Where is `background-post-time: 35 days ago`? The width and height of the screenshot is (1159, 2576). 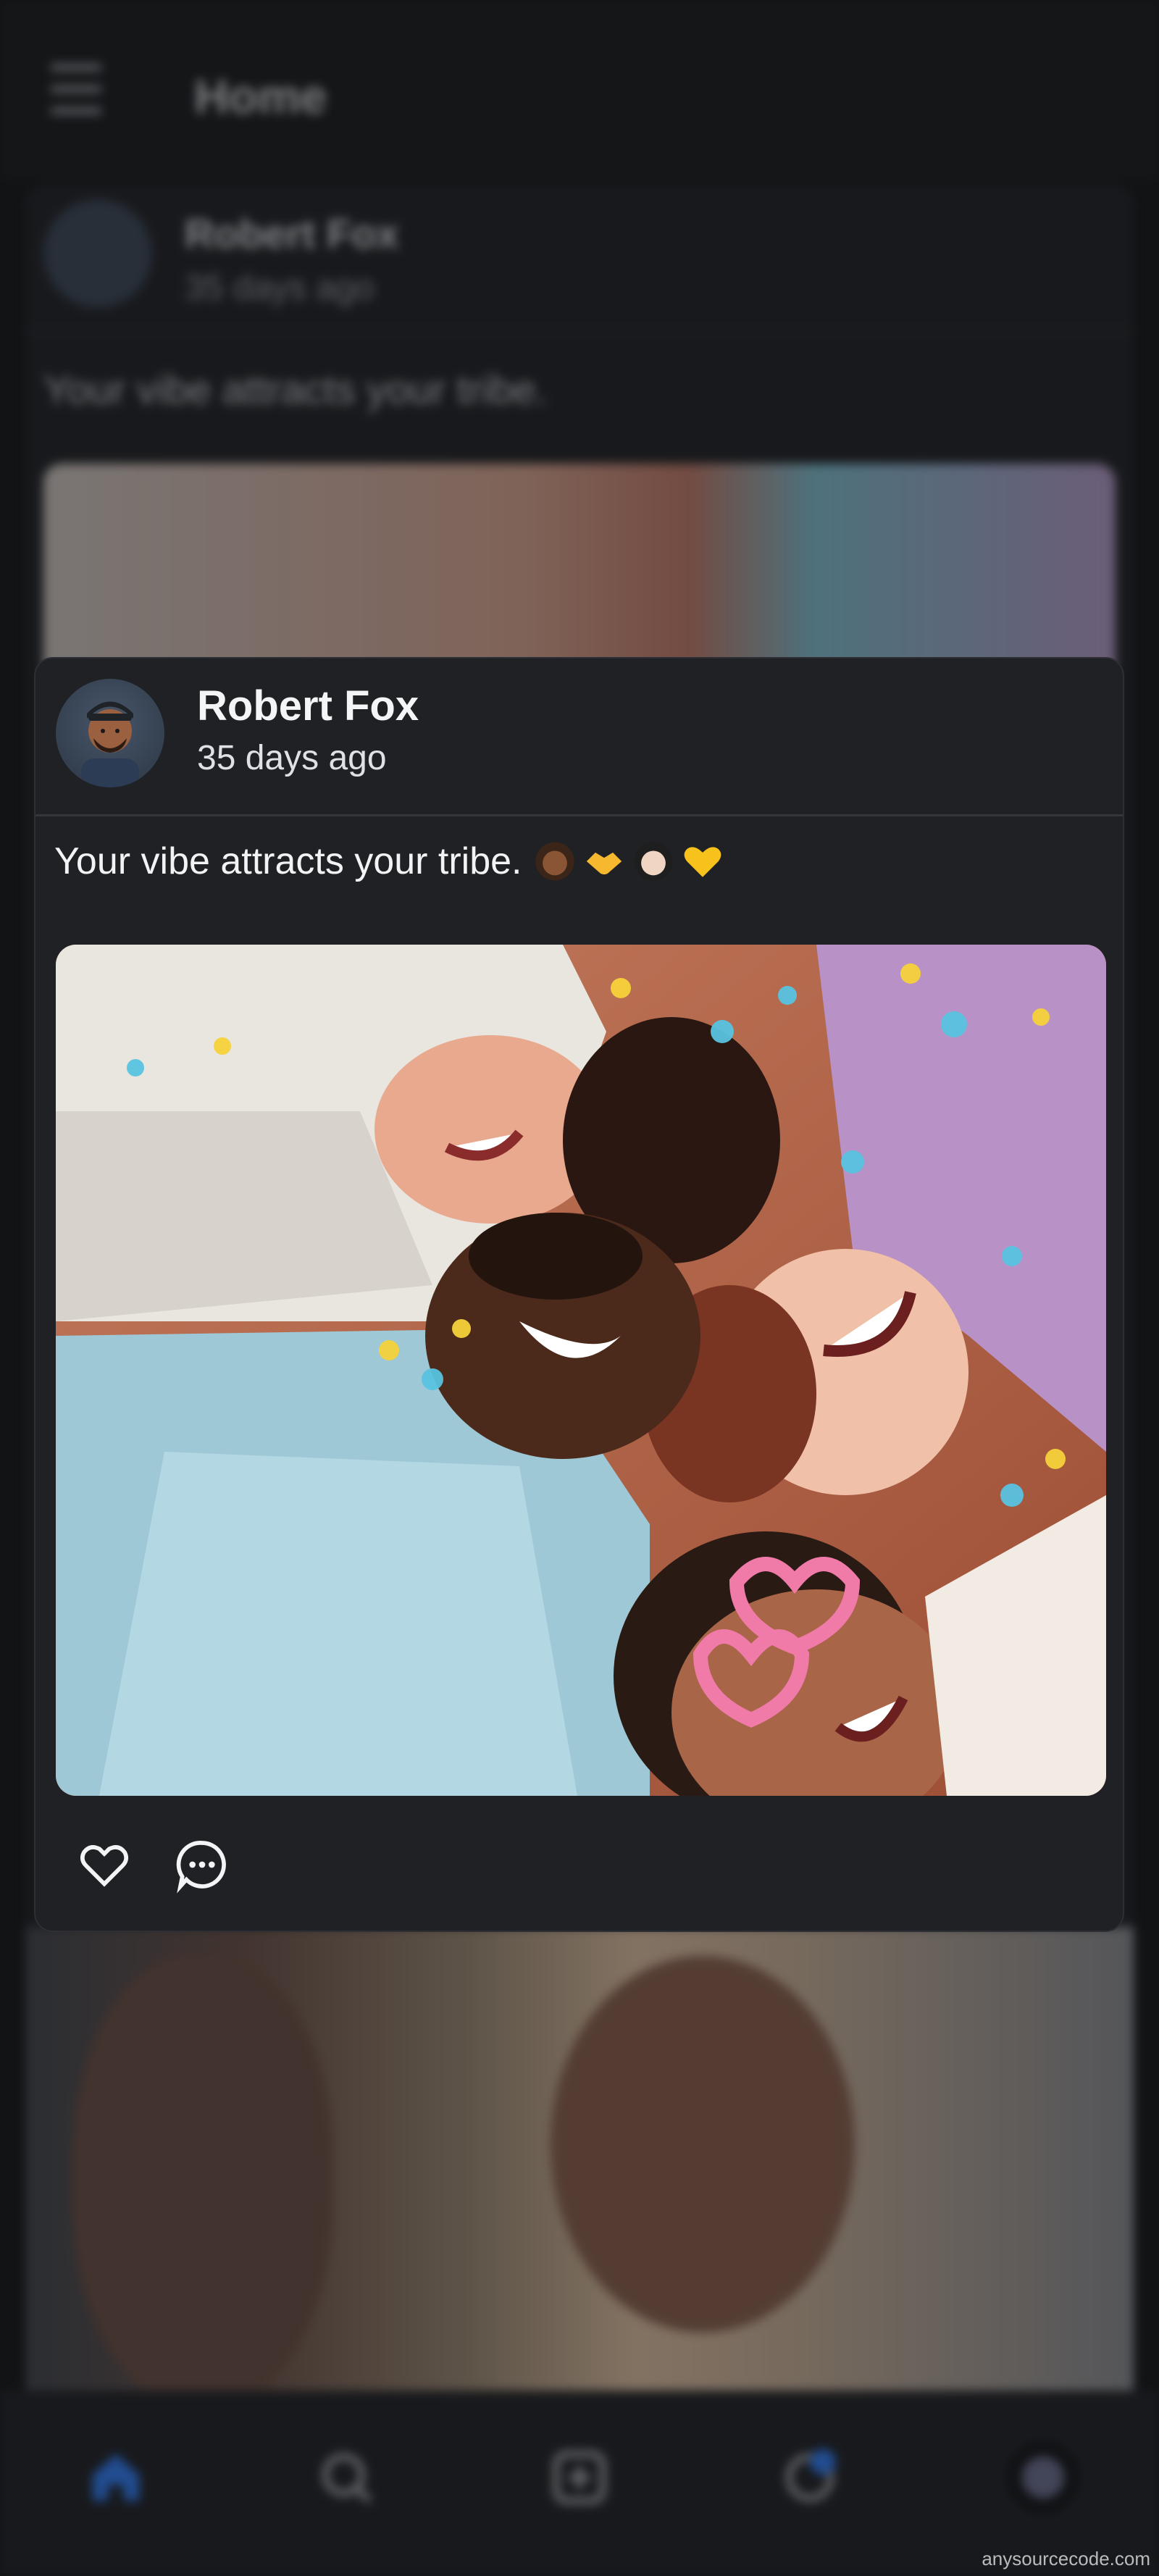 background-post-time: 35 days ago is located at coordinates (280, 288).